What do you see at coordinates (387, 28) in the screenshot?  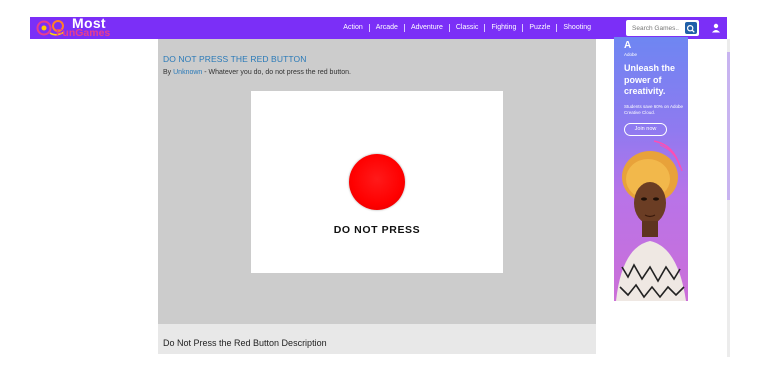 I see `nav-arcade: Arcade` at bounding box center [387, 28].